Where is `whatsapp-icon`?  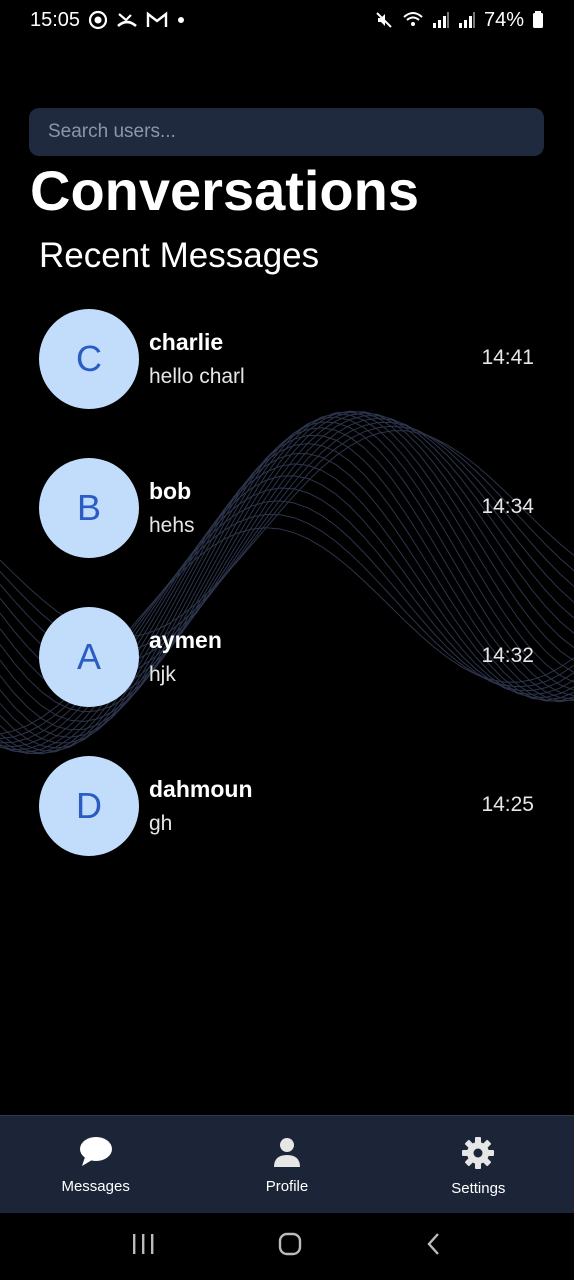 whatsapp-icon is located at coordinates (98, 20).